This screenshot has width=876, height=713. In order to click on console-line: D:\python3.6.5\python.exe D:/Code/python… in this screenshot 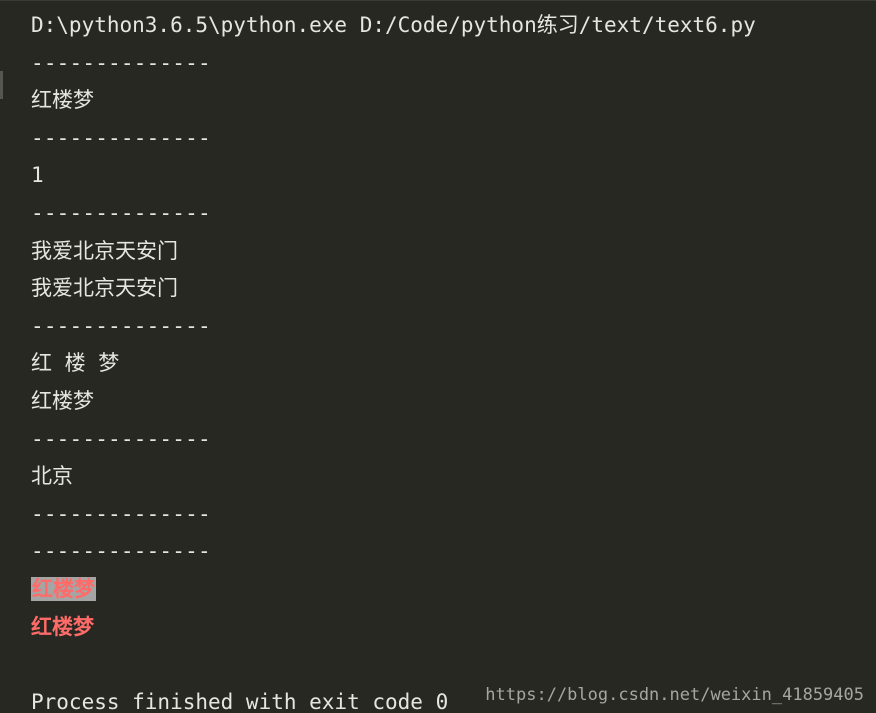, I will do `click(393, 26)`.